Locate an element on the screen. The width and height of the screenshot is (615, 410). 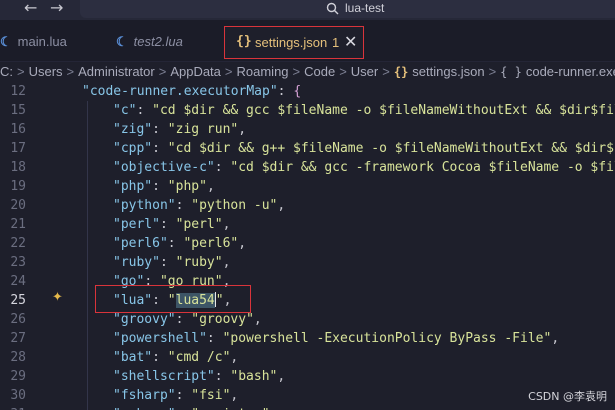
code-line: 24 "go": "go run", is located at coordinates (307, 281).